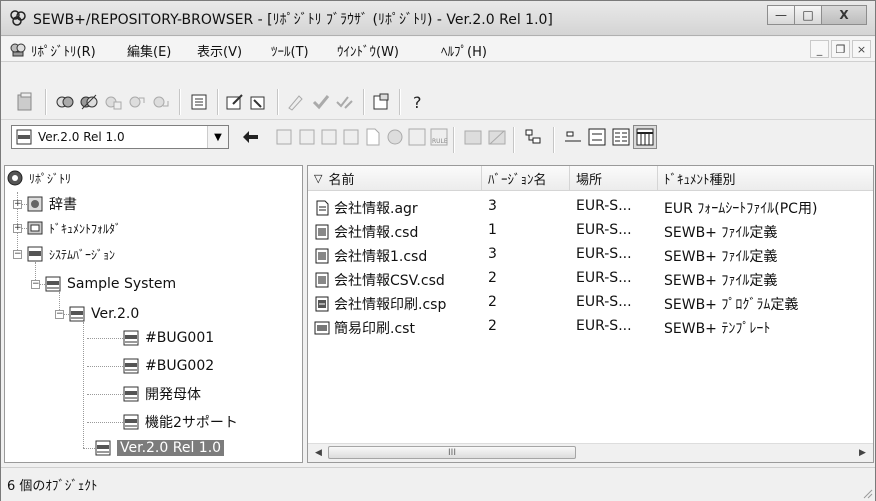 The image size is (876, 501). Describe the element at coordinates (840, 49) in the screenshot. I see `mdi-restore-button: ❐` at that location.